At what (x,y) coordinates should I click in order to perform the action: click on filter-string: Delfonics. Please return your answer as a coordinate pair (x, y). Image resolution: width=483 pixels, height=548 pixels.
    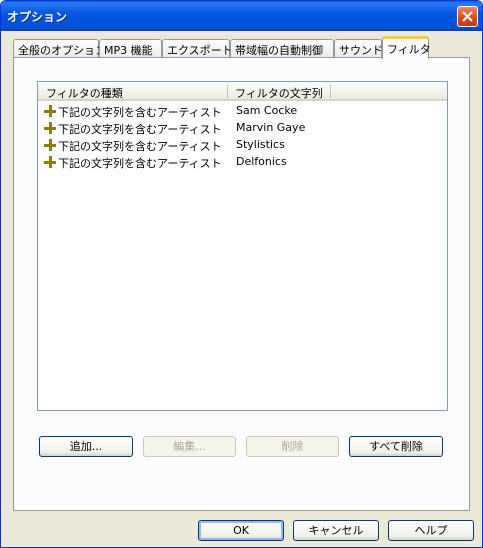
    Looking at the image, I should click on (261, 161).